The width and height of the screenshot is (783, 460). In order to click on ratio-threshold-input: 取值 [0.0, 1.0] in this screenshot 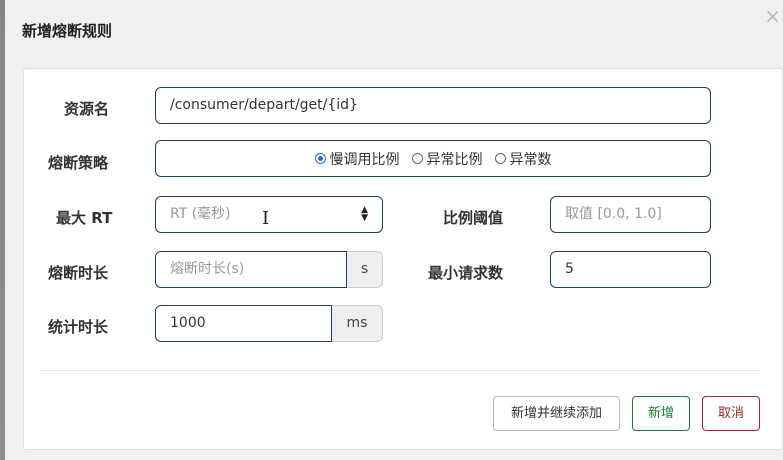, I will do `click(630, 214)`.